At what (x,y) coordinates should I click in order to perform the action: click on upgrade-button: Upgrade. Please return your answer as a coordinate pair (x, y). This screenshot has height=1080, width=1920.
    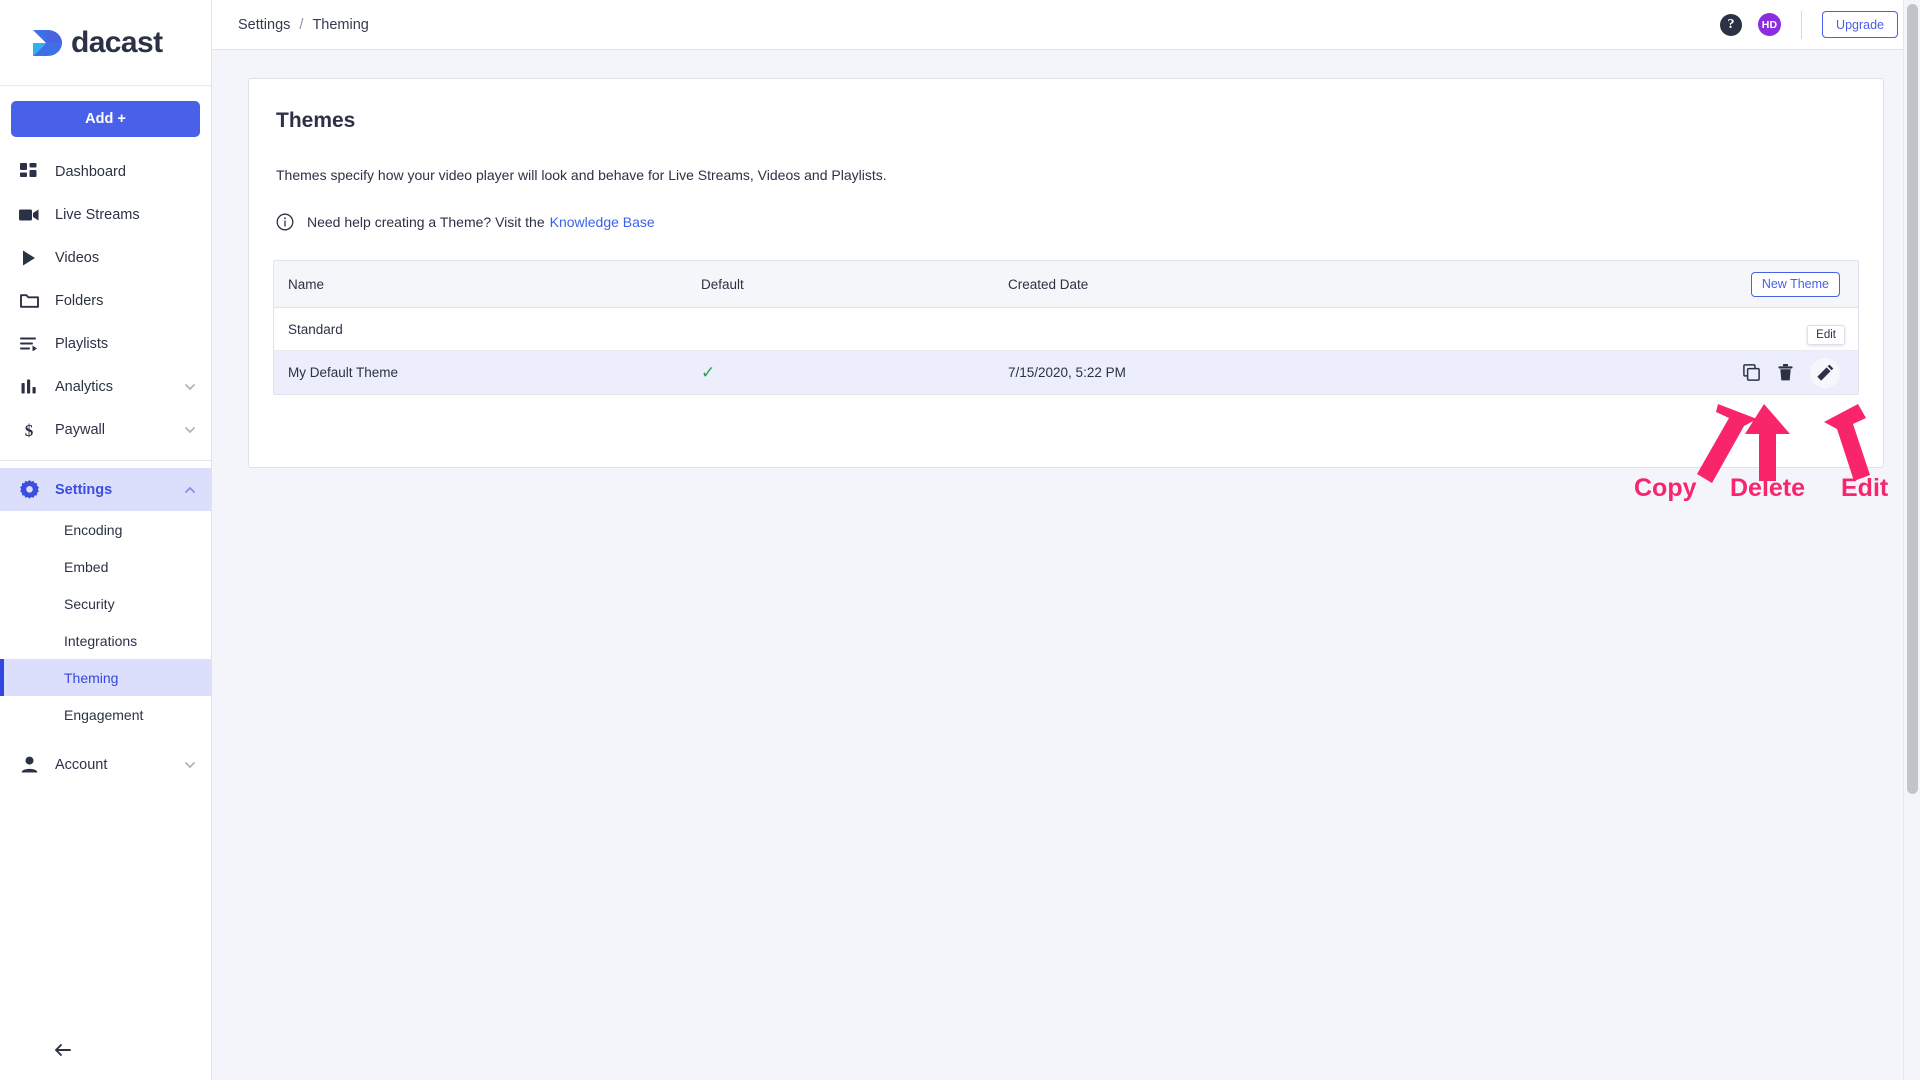
    Looking at the image, I should click on (1860, 24).